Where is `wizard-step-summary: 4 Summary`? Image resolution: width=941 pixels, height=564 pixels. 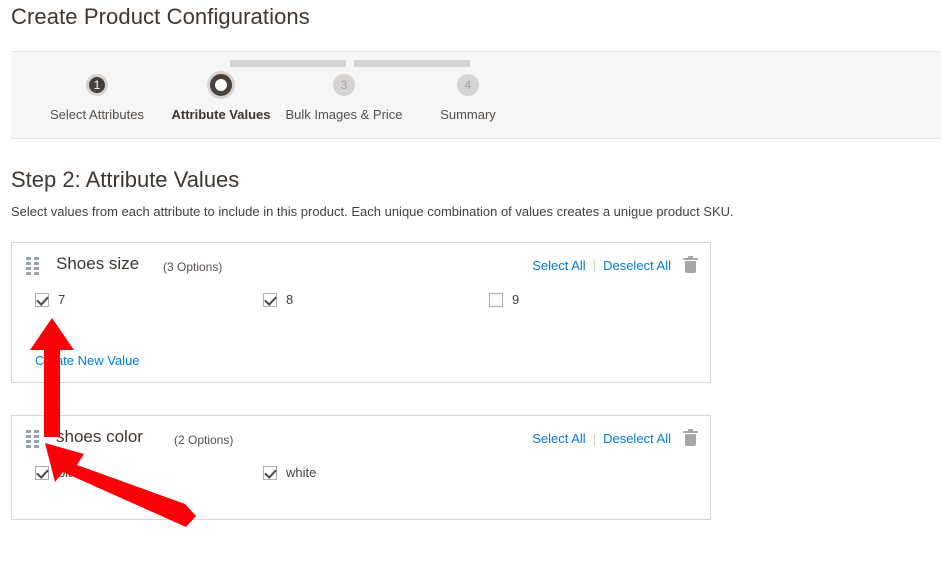
wizard-step-summary: 4 Summary is located at coordinates (468, 98).